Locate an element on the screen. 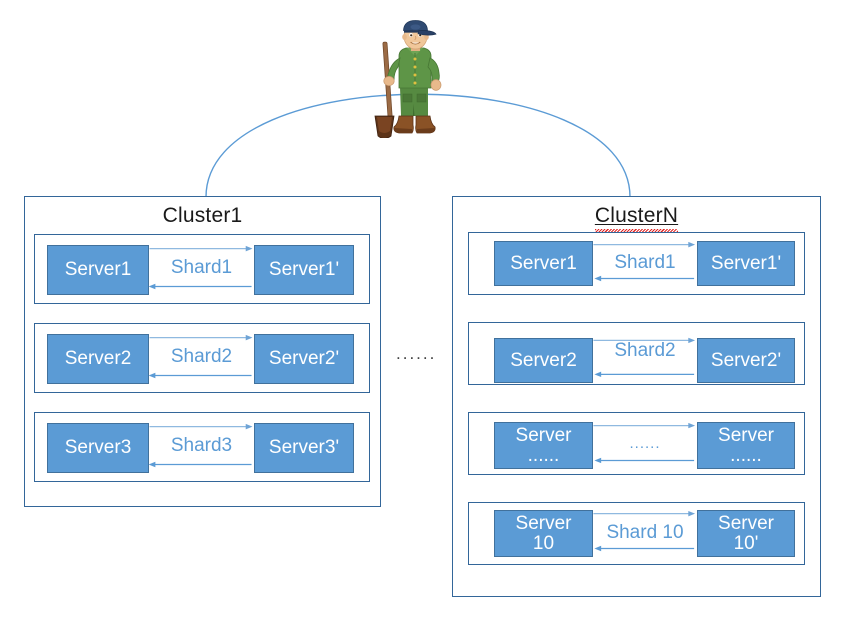 The height and width of the screenshot is (621, 844). shard-row: Server3 Server3' Shard3 is located at coordinates (202, 447).